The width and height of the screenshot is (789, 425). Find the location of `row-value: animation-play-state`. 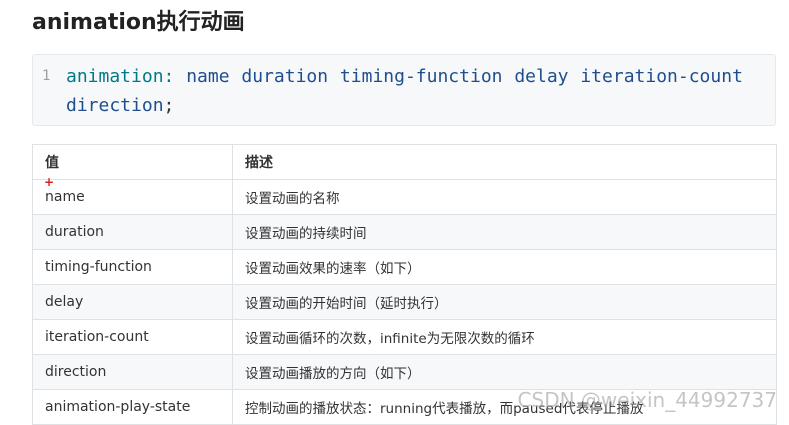

row-value: animation-play-state is located at coordinates (132, 407).